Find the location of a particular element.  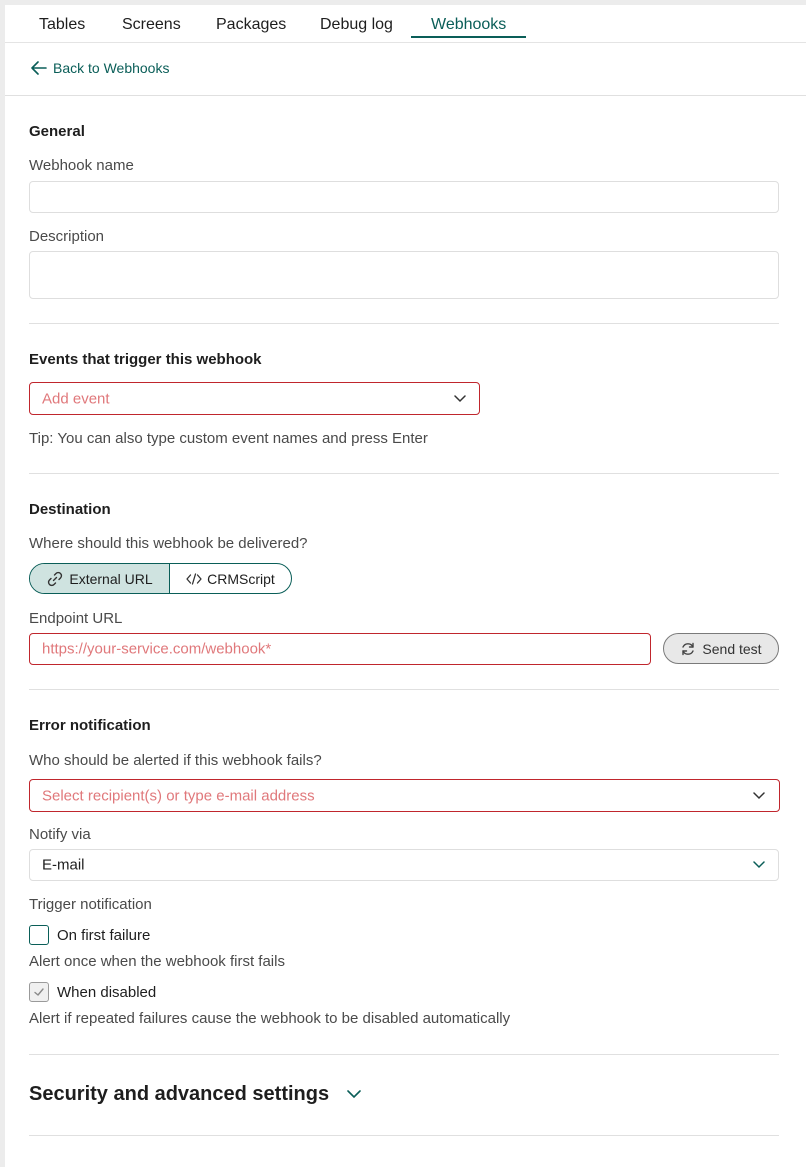

crmscript-option: CRMScript is located at coordinates (230, 578).